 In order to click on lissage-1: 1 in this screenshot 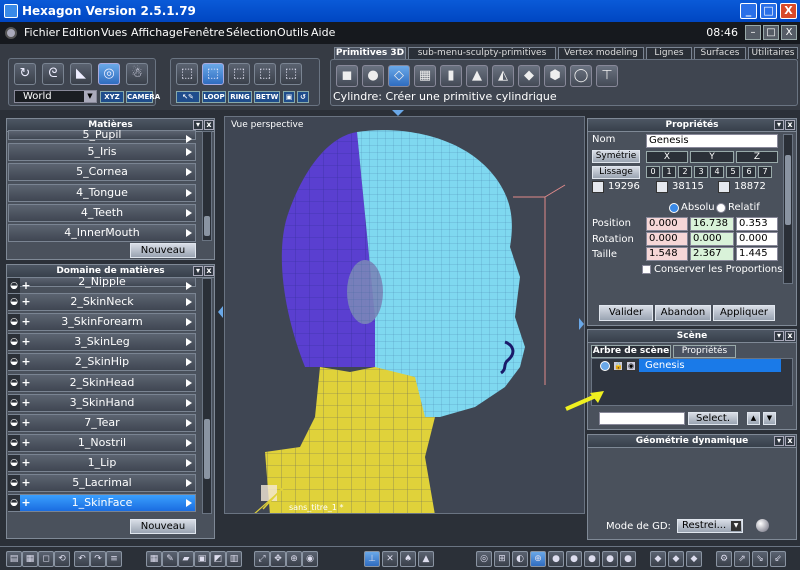, I will do `click(669, 172)`.